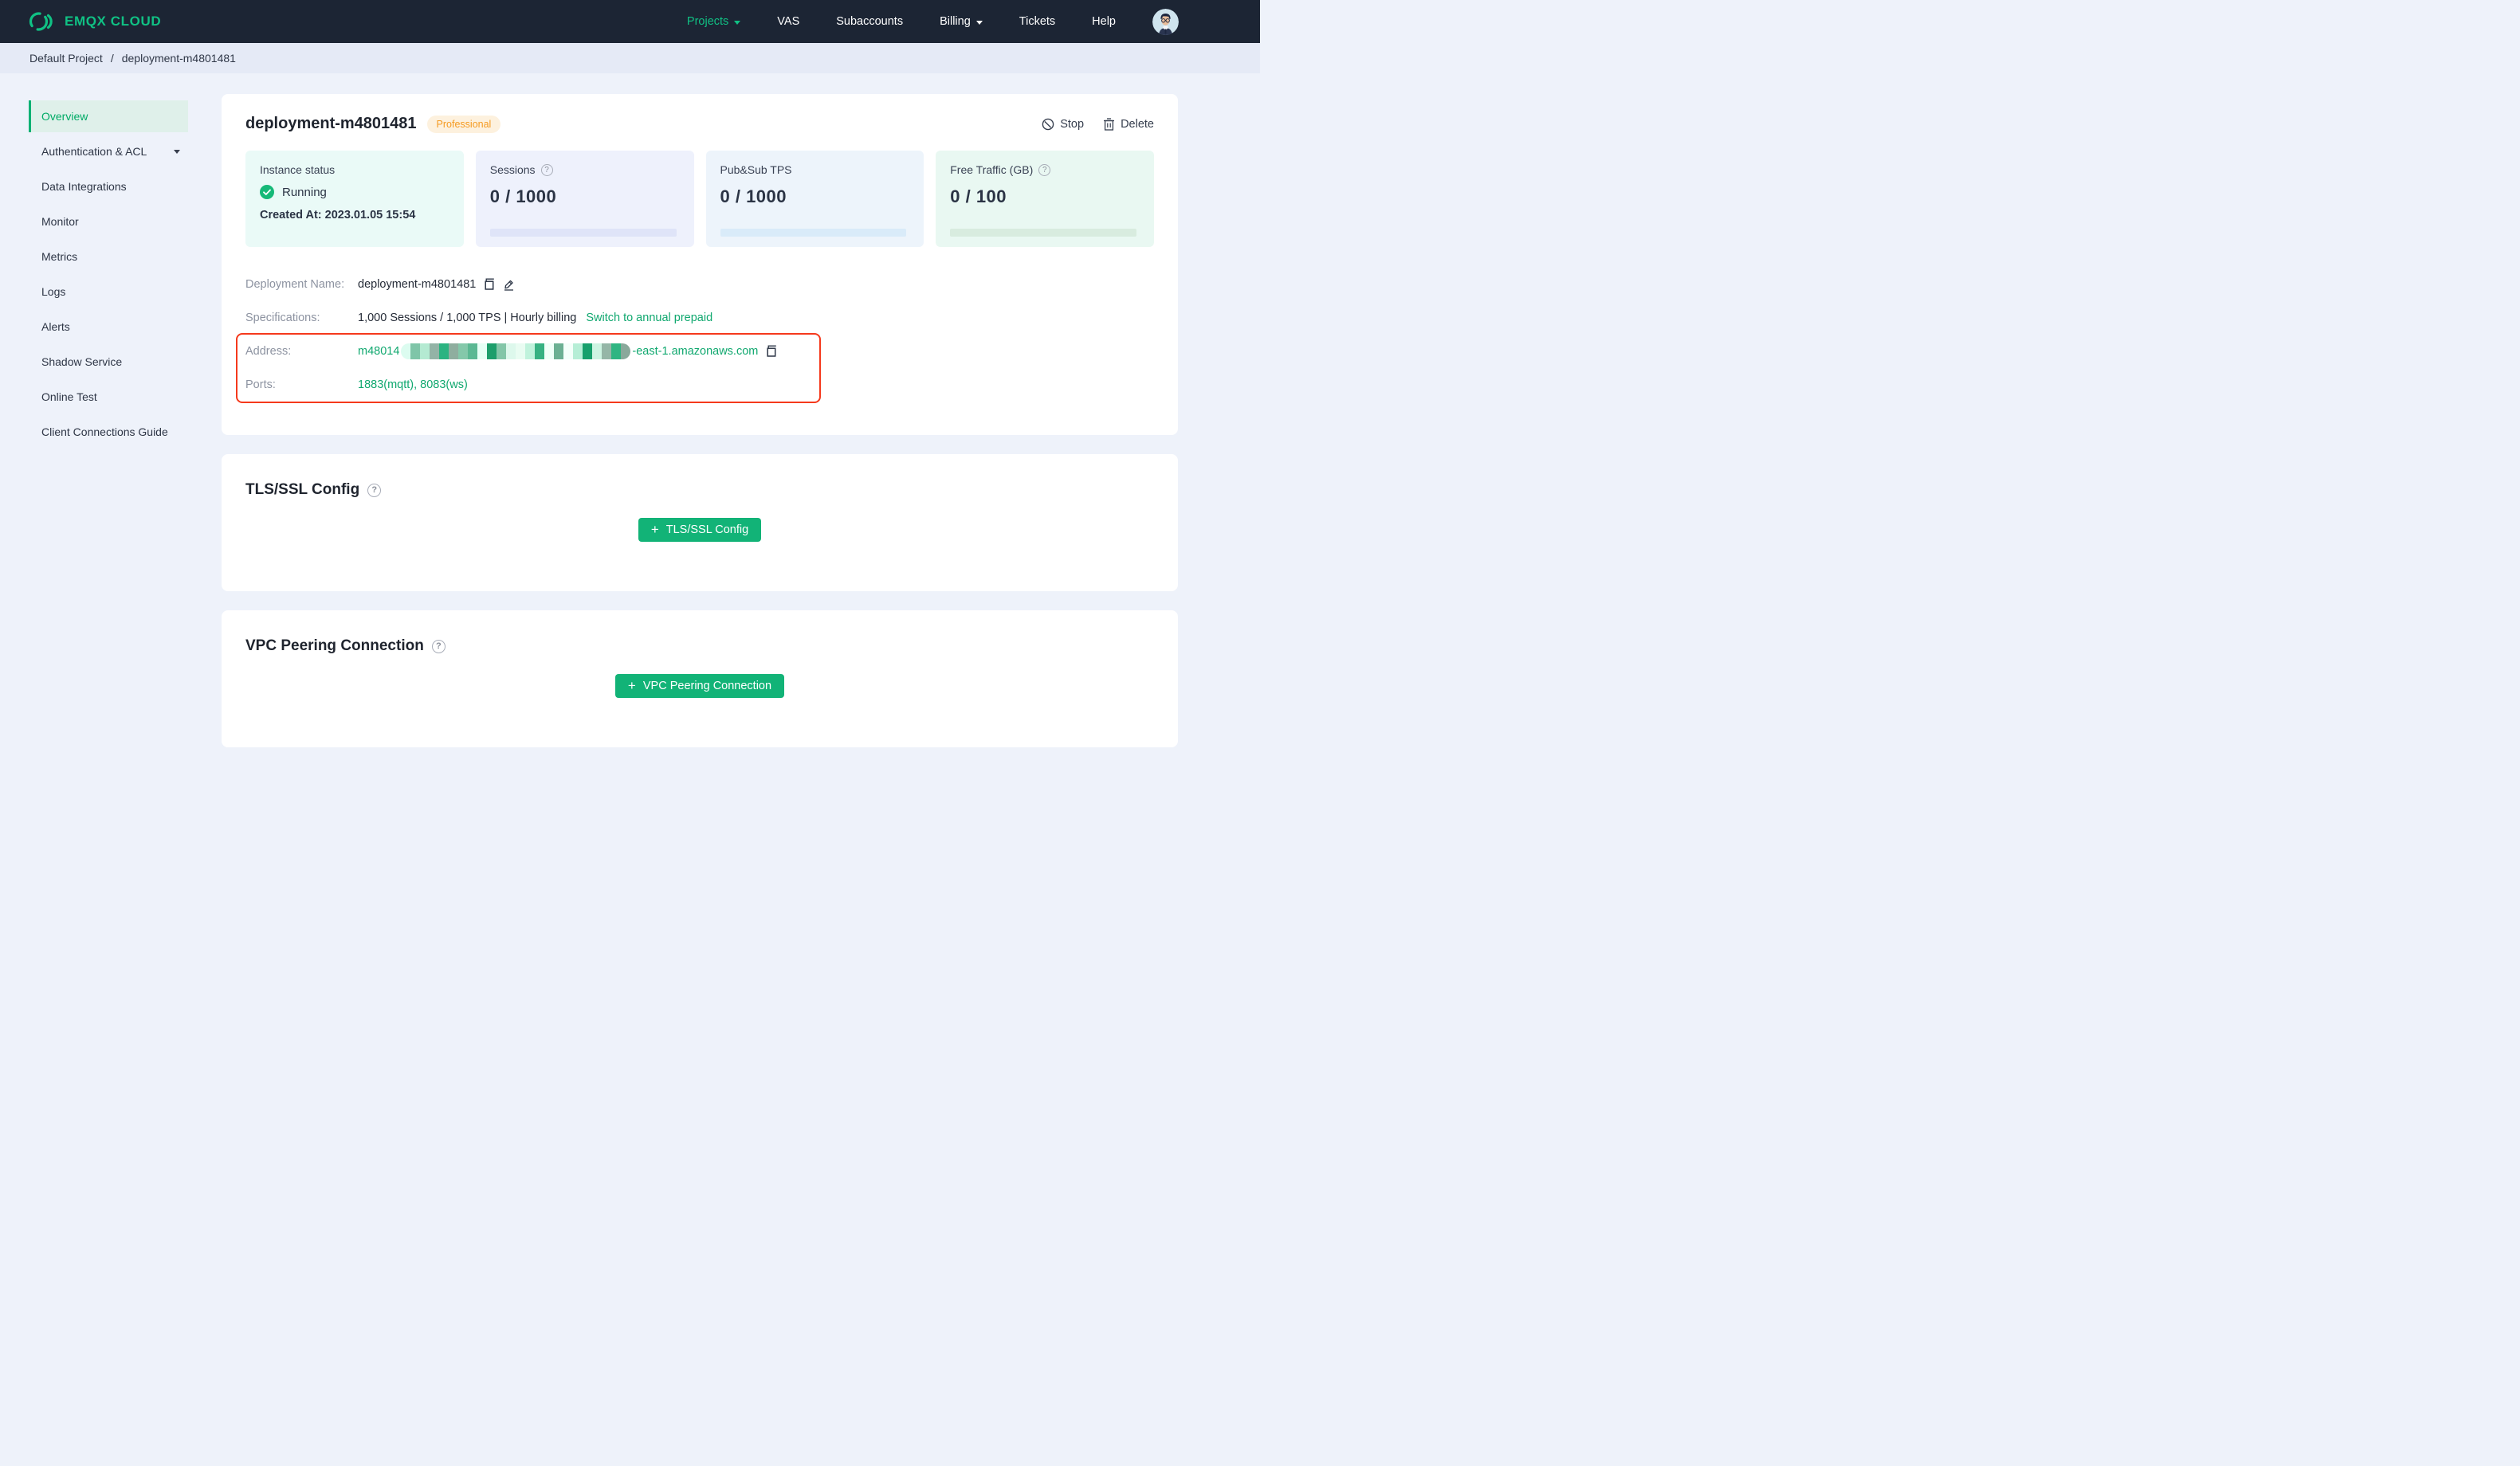 This screenshot has height=1466, width=2520. What do you see at coordinates (66, 58) in the screenshot?
I see `breadcrumb-project: Default Project` at bounding box center [66, 58].